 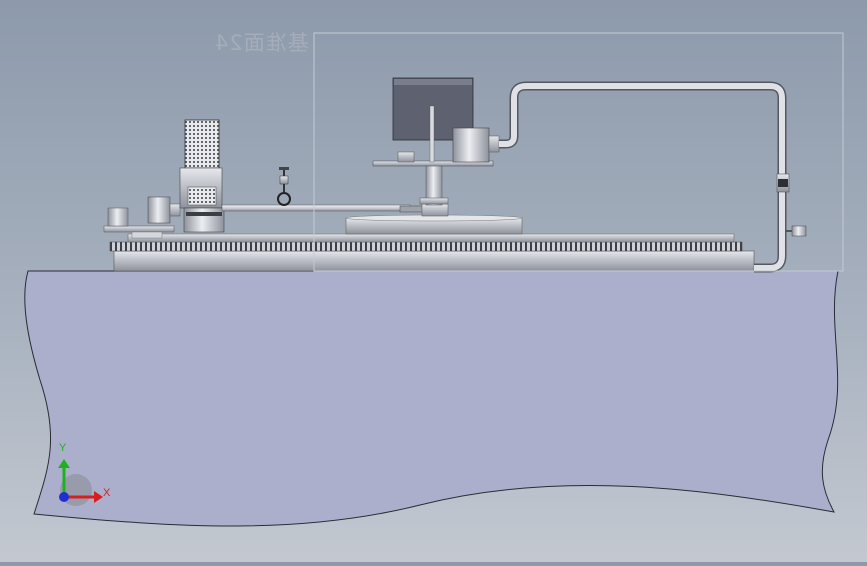 I want to click on axis-y-label: Y, so click(x=63, y=448).